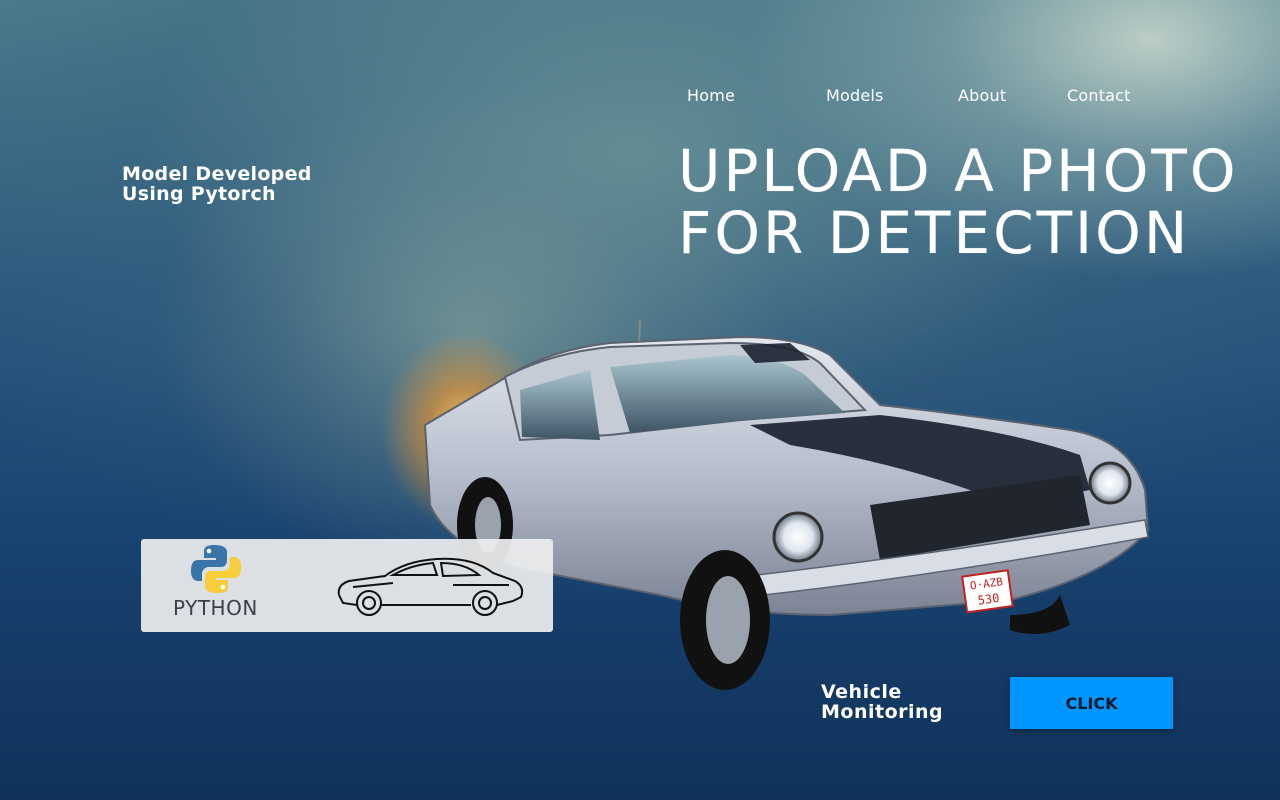 This screenshot has width=1280, height=800. Describe the element at coordinates (861, 692) in the screenshot. I see `vm-line-1: Vehicle` at that location.